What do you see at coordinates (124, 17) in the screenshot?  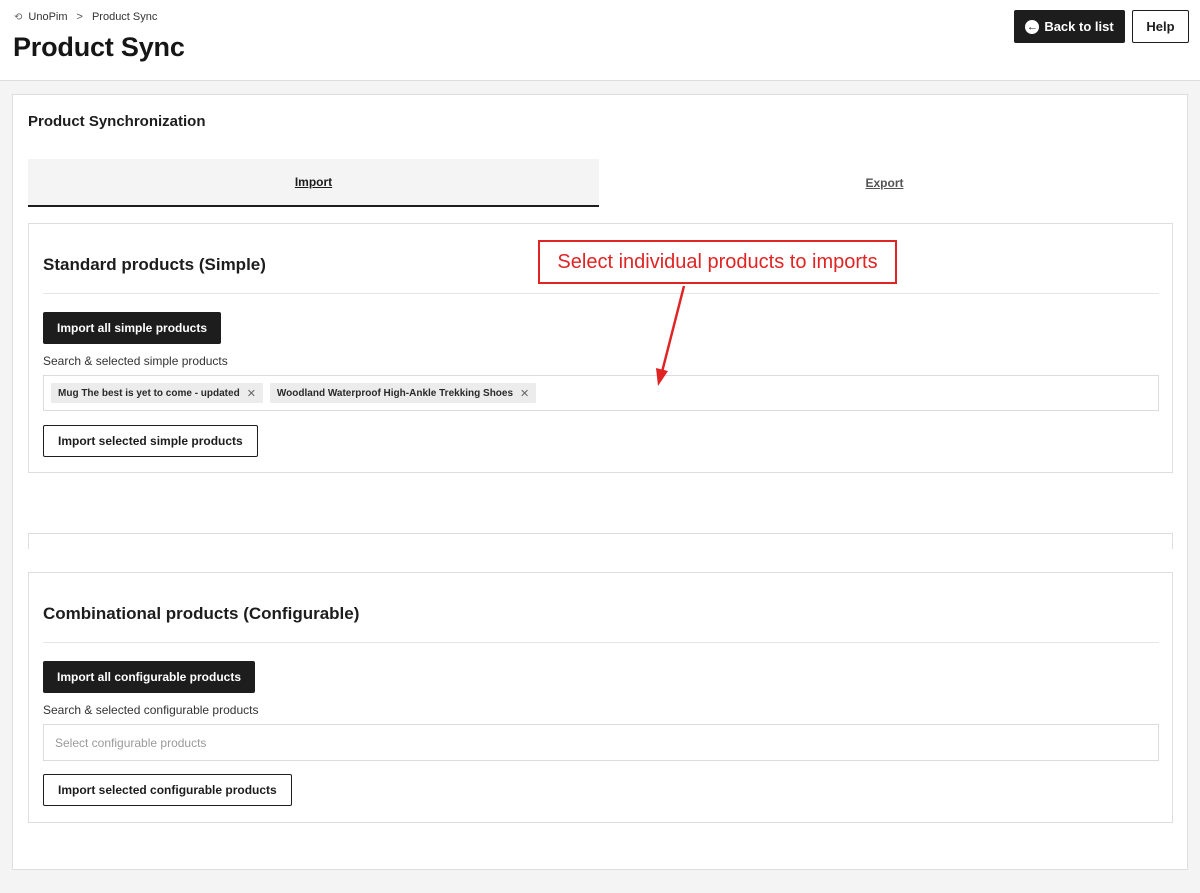 I see `breadcrumb-current: Product Sync` at bounding box center [124, 17].